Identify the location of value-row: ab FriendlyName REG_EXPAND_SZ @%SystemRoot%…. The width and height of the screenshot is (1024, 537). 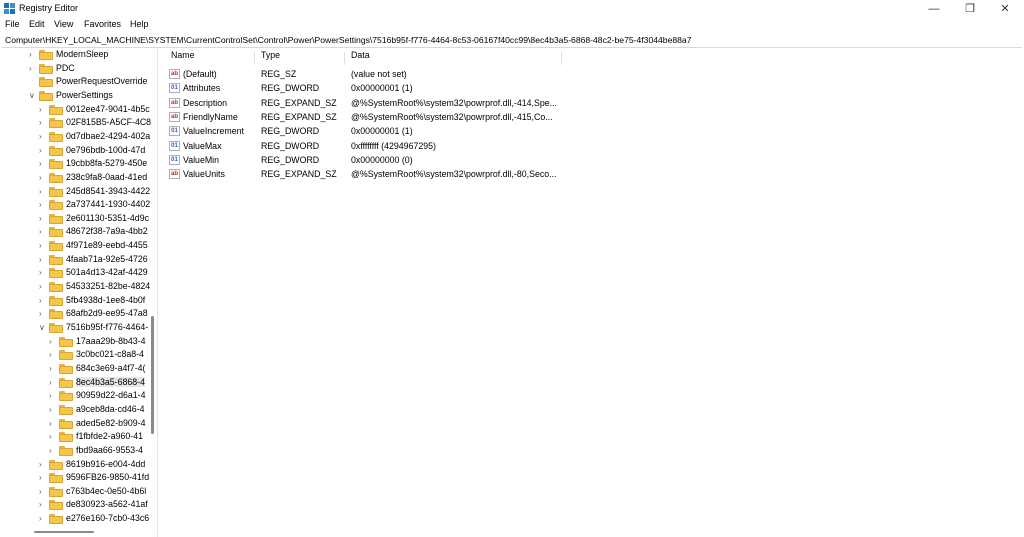
(465, 117).